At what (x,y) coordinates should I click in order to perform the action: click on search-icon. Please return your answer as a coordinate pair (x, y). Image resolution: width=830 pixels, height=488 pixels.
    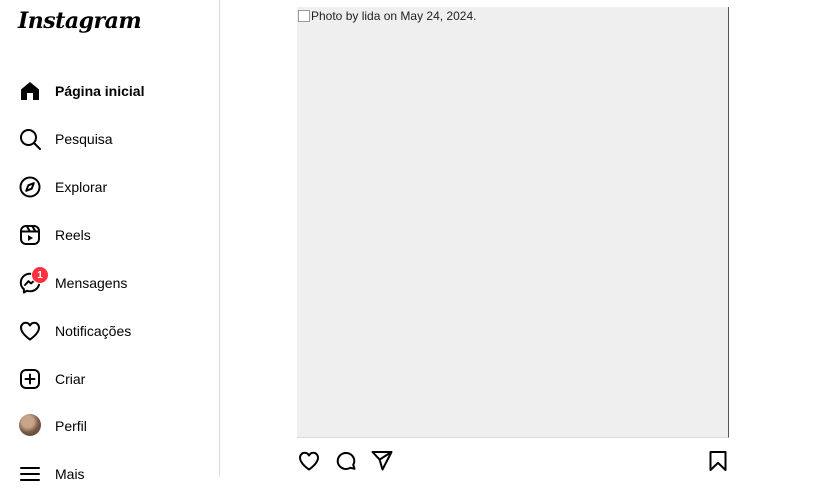
    Looking at the image, I should click on (30, 139).